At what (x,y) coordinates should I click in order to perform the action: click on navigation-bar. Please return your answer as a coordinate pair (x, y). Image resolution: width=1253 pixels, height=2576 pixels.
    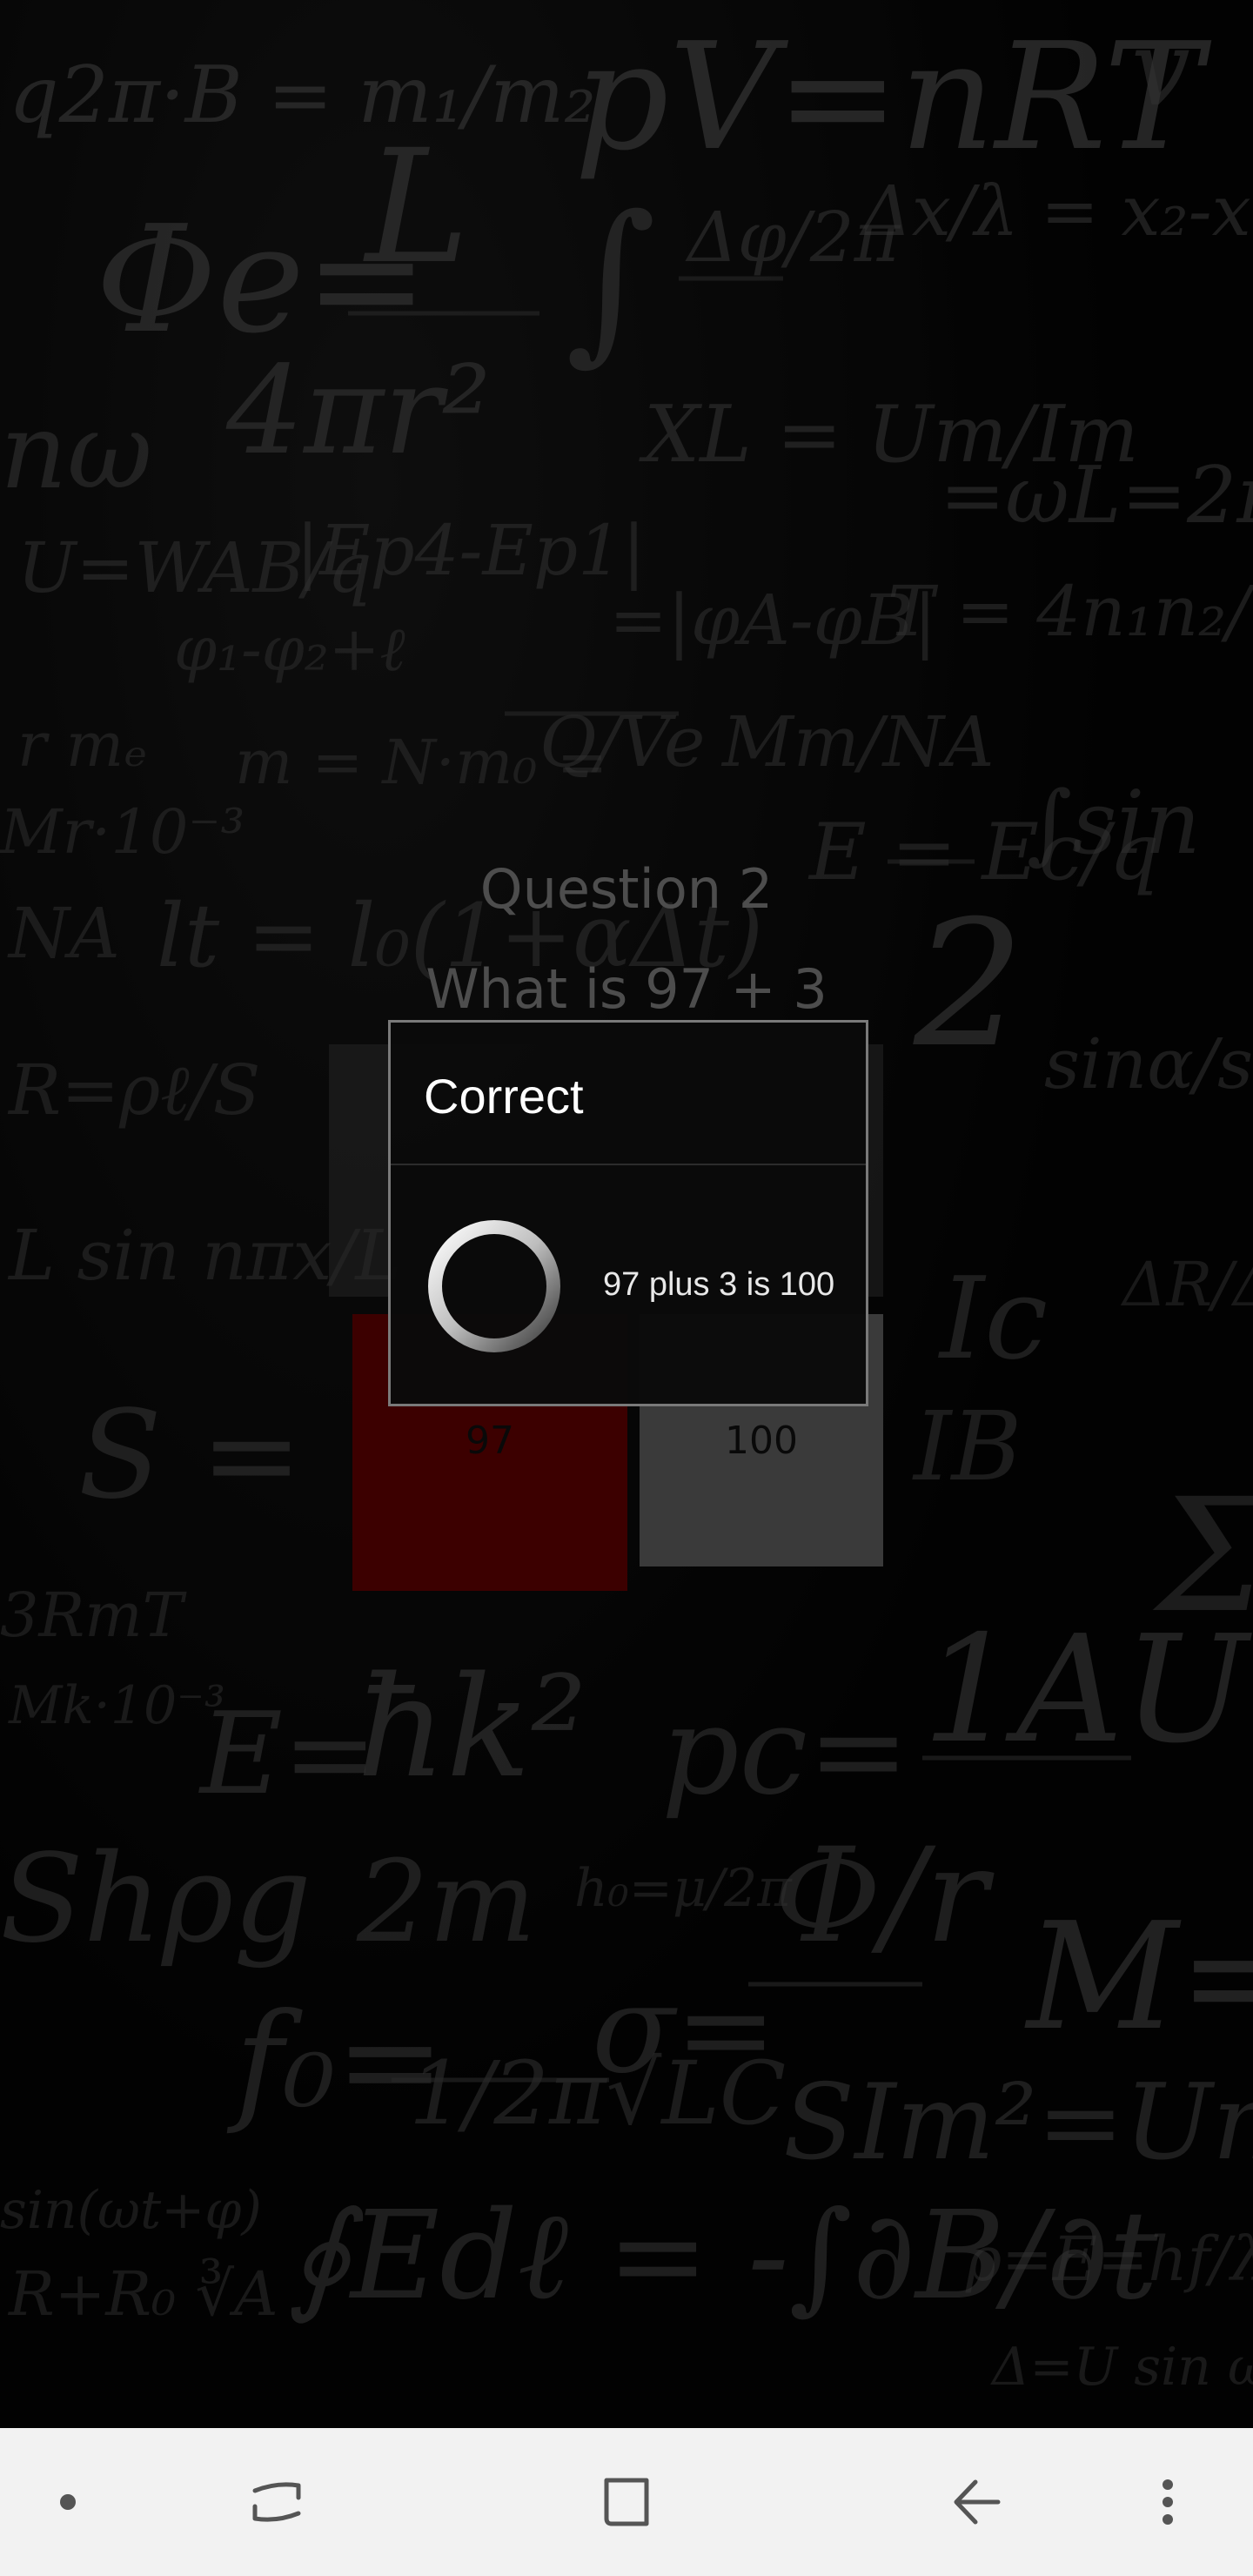
    Looking at the image, I should click on (626, 2502).